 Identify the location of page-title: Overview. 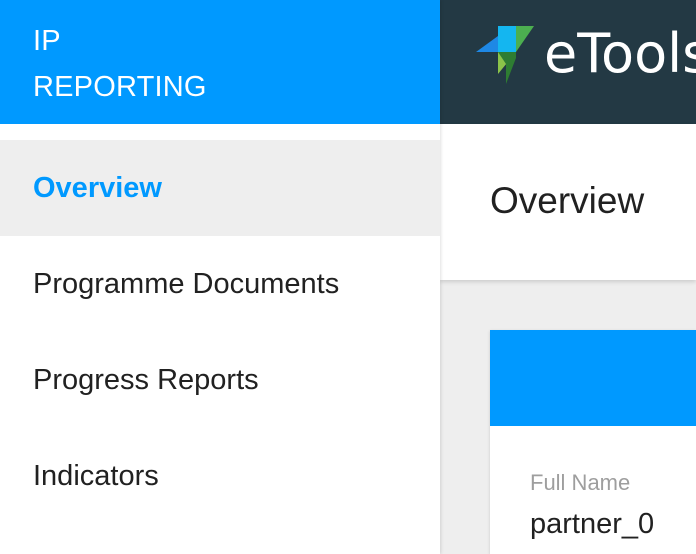
(567, 200).